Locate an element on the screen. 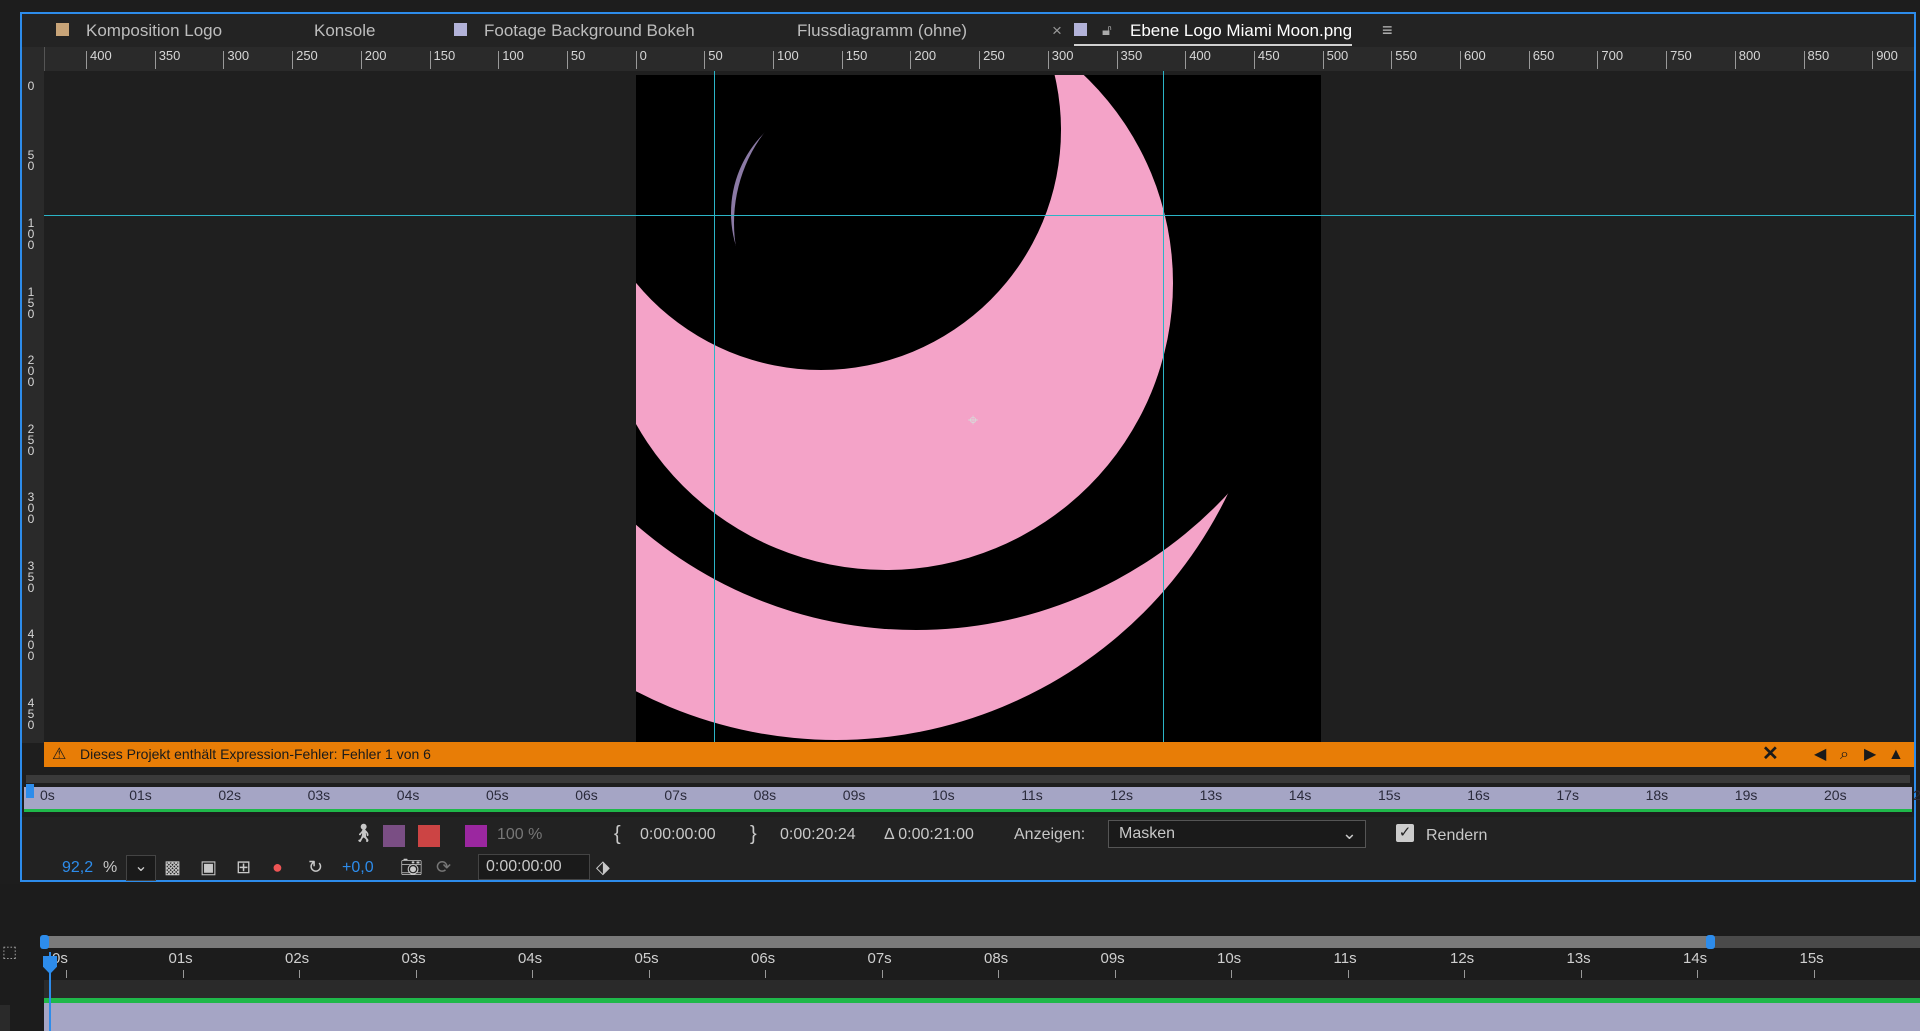 The width and height of the screenshot is (1920, 1031). panel-menu-button: ≡ is located at coordinates (1387, 30).